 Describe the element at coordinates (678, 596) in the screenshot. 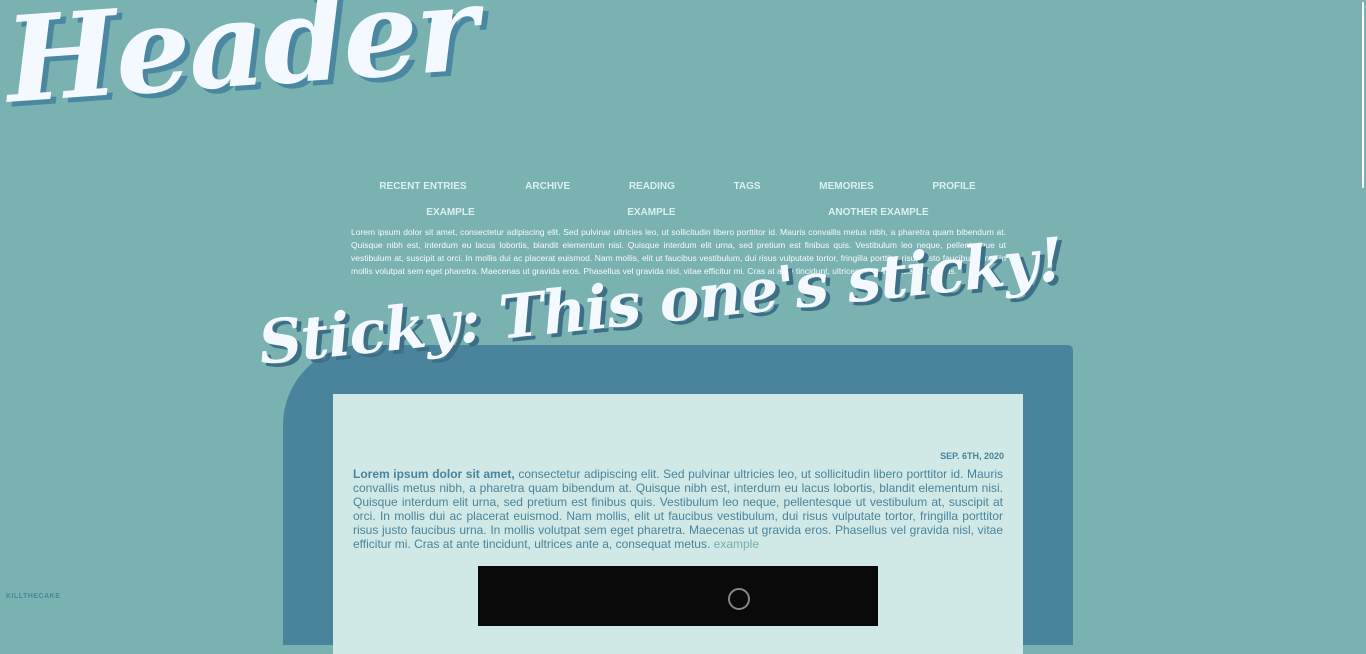

I see `entry-image` at that location.